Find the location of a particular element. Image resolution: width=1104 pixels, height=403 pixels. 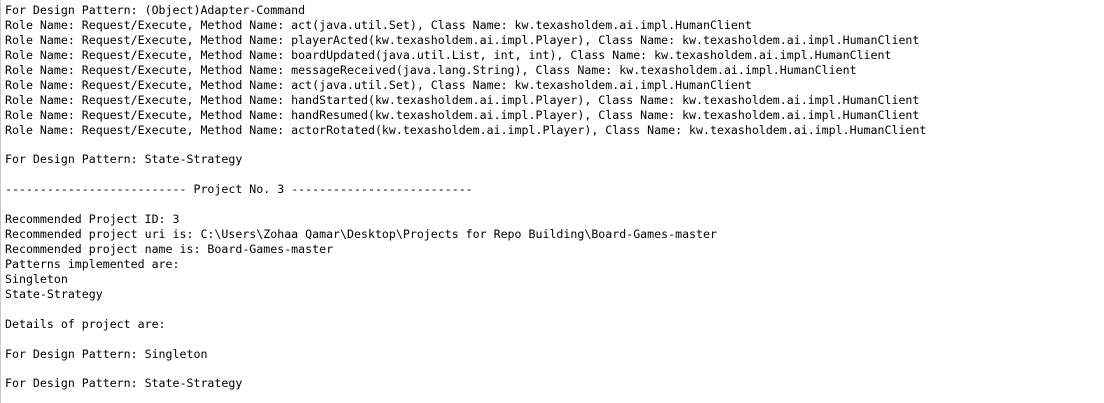

console-line: For Design Pattern: Singleton is located at coordinates (106, 353).